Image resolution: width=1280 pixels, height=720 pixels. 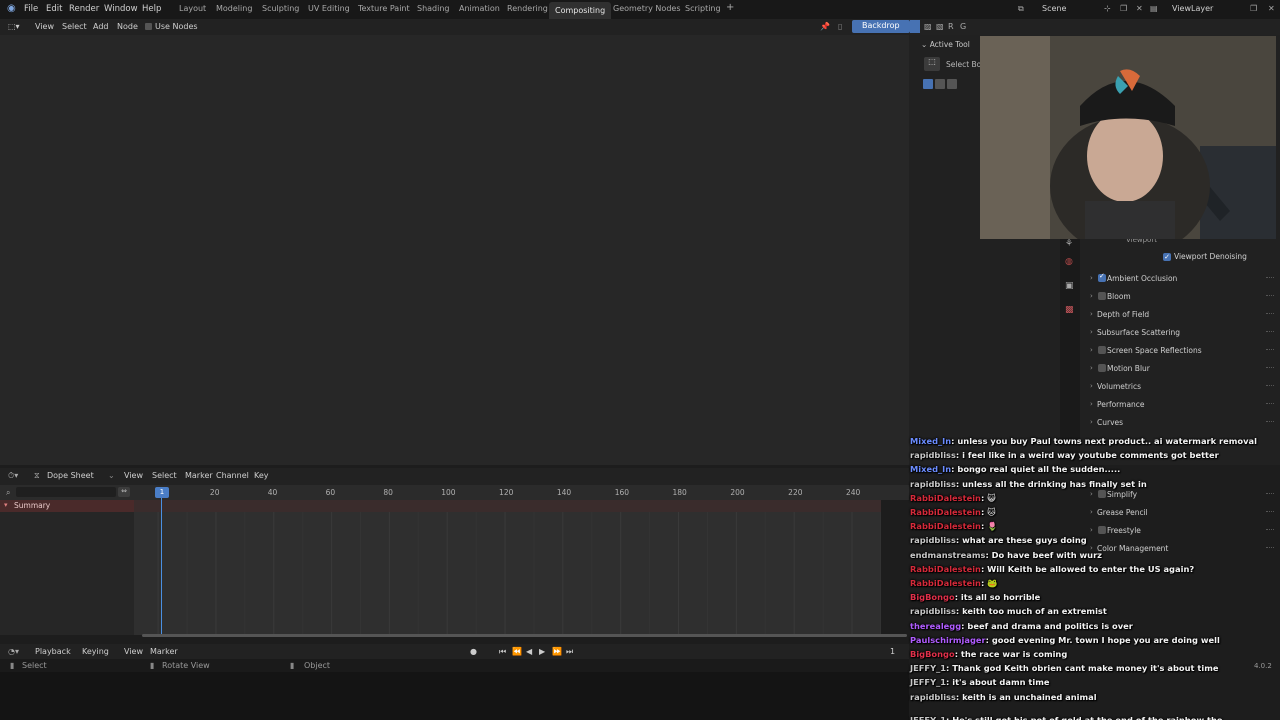 What do you see at coordinates (1054, 8) in the screenshot?
I see `scene-name: Scene` at bounding box center [1054, 8].